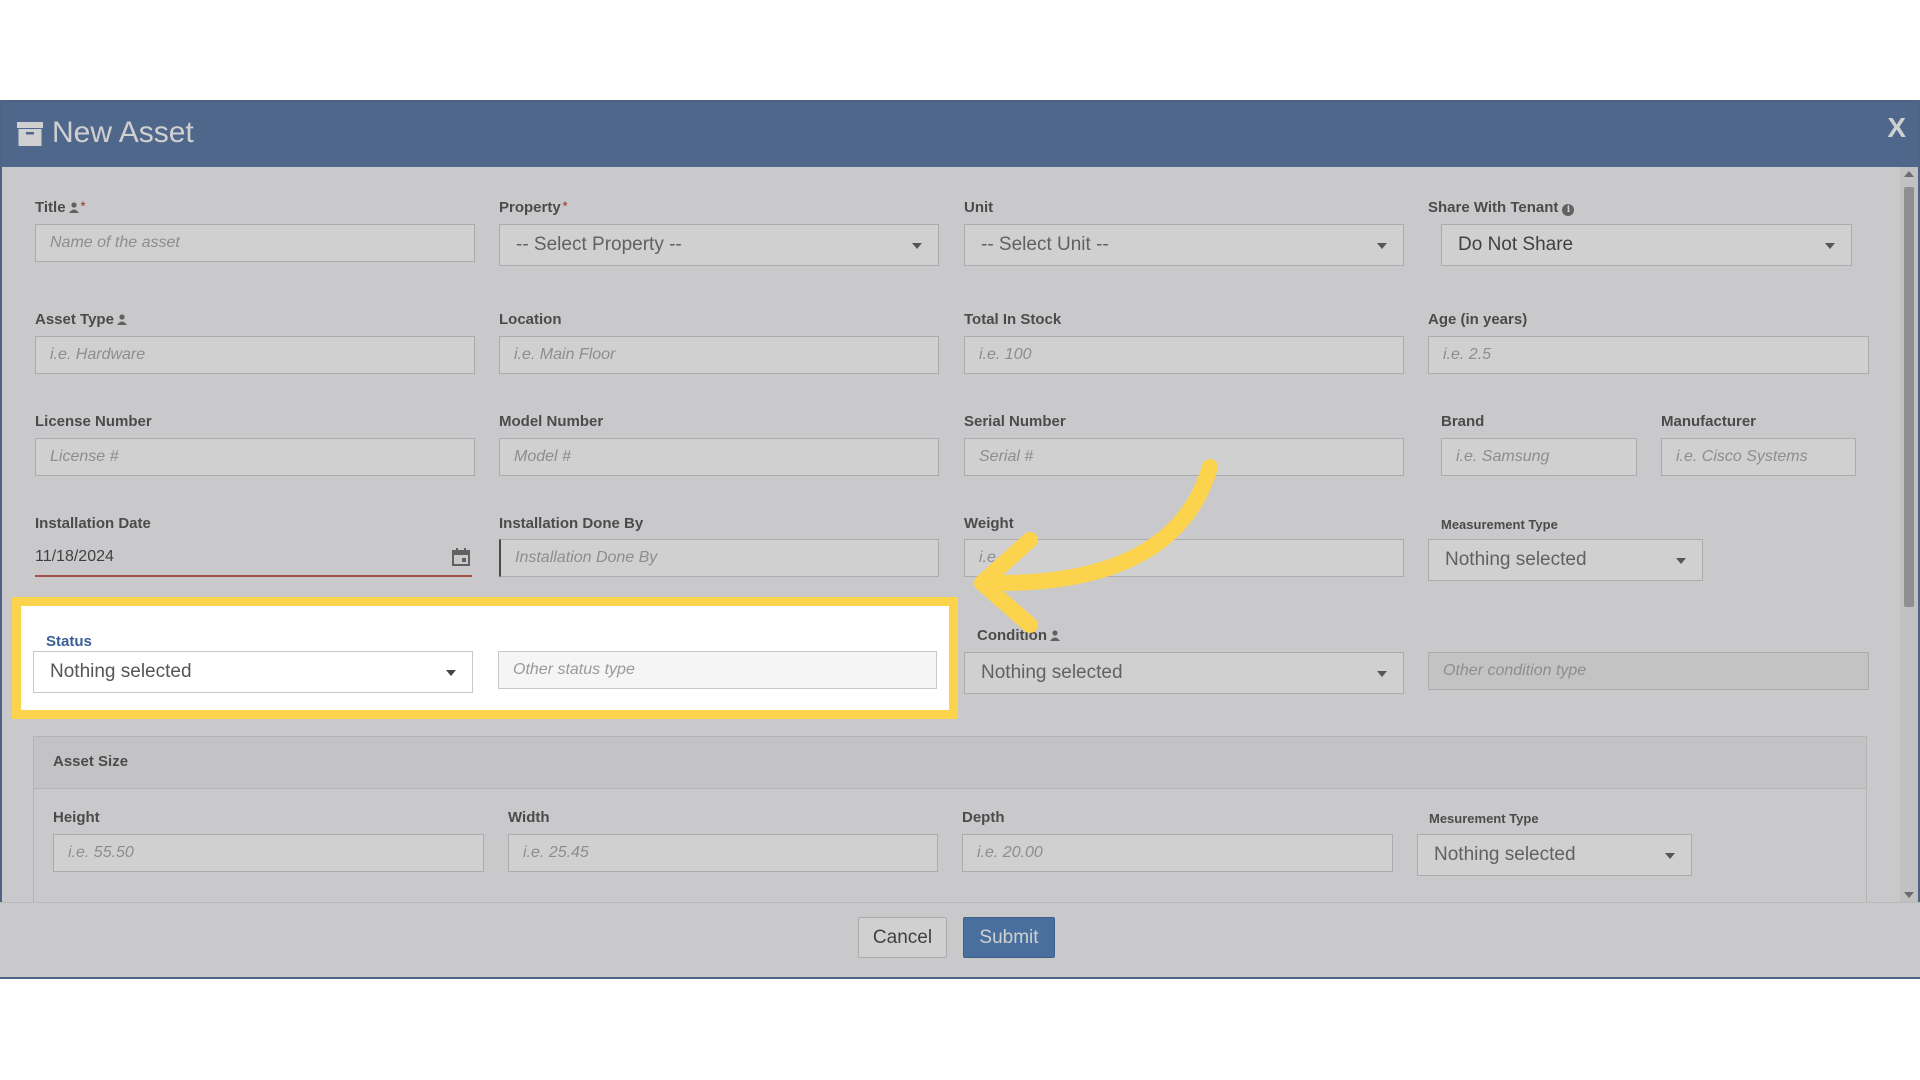  What do you see at coordinates (599, 244) in the screenshot?
I see `property-select-value: -- Select Property --` at bounding box center [599, 244].